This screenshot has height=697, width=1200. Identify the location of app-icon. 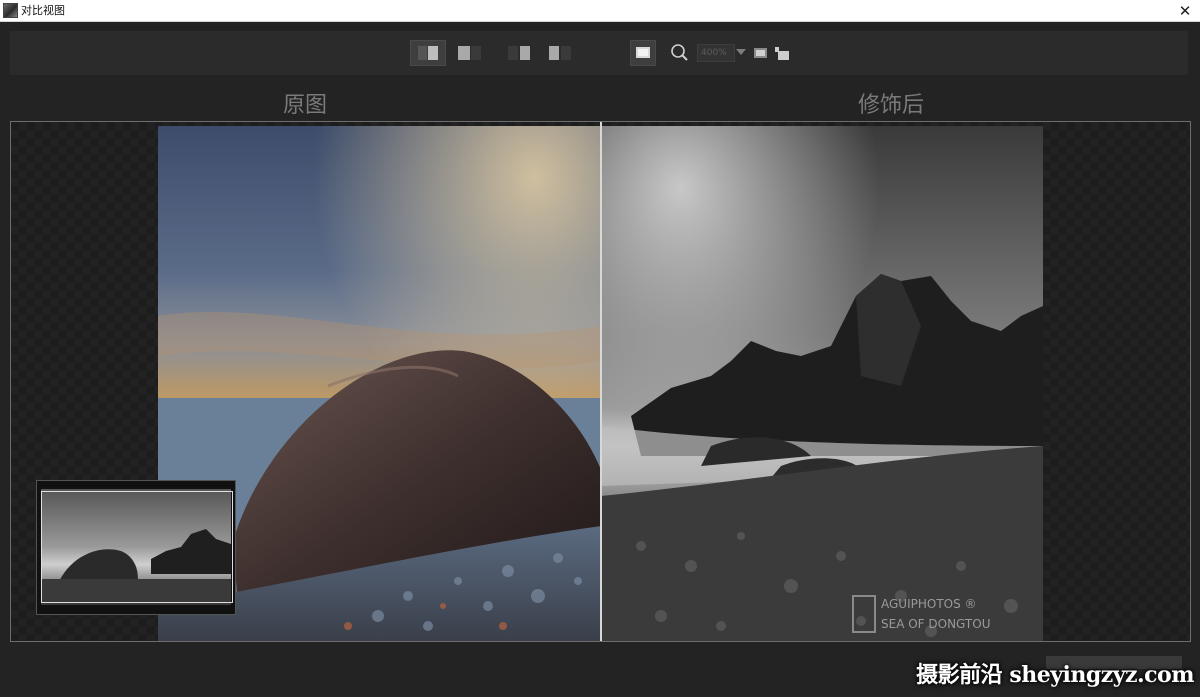
(10, 10).